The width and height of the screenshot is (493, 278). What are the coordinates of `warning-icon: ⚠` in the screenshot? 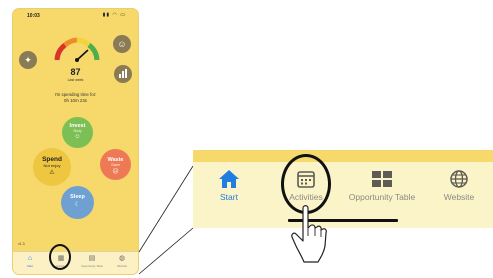 It's located at (52, 173).